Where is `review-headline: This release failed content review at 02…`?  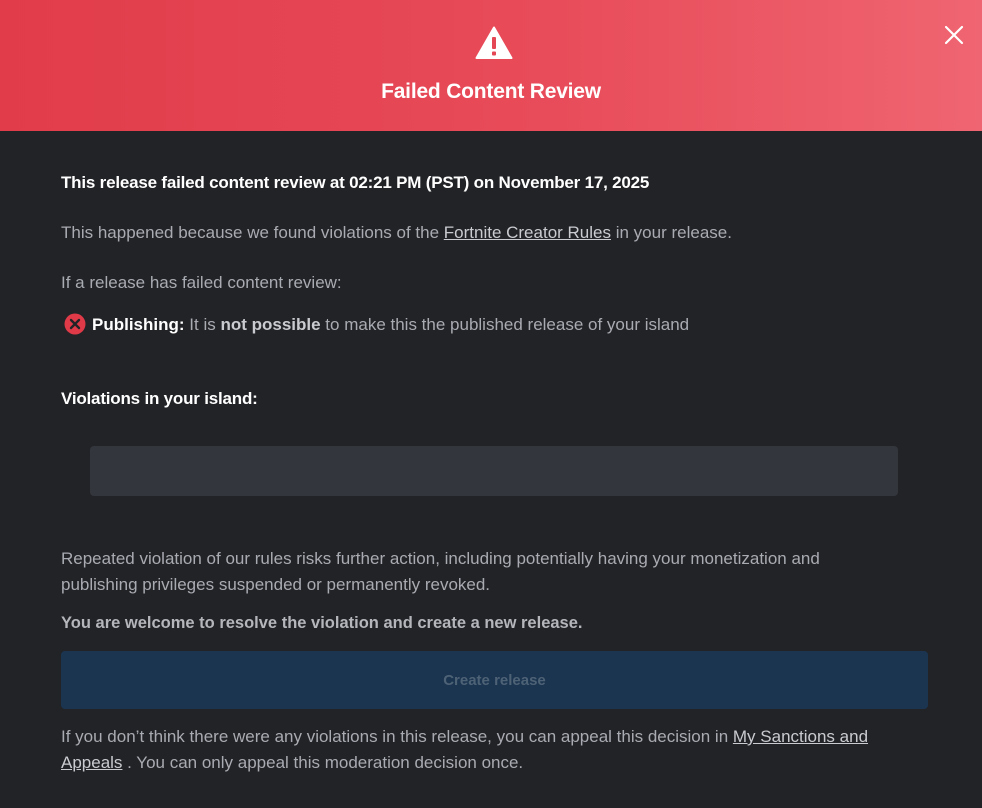
review-headline: This release failed content review at 02… is located at coordinates (355, 182).